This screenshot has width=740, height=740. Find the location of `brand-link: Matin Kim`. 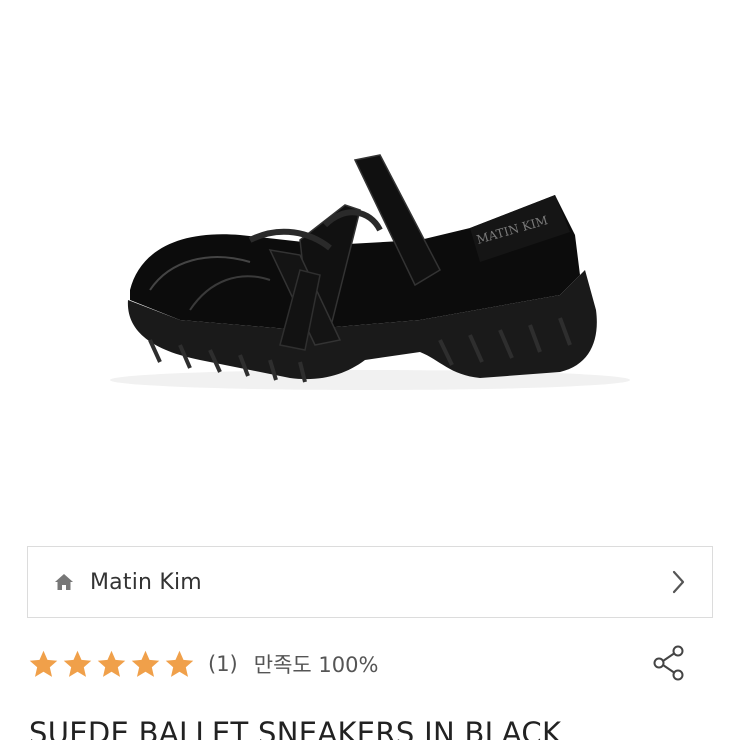

brand-link: Matin Kim is located at coordinates (370, 582).